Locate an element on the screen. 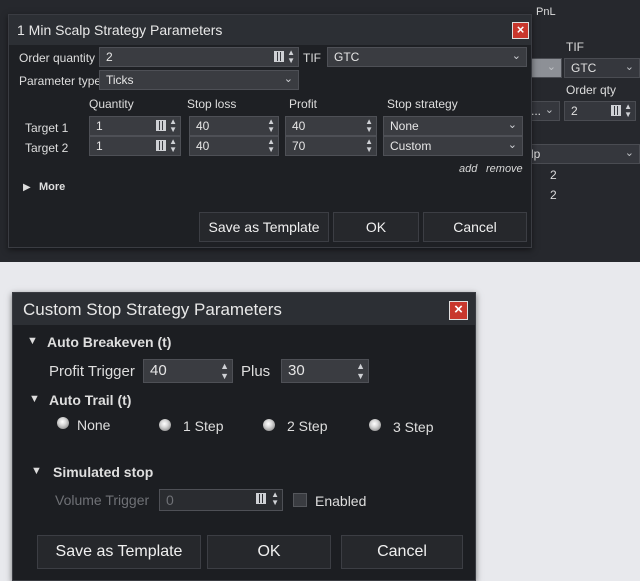 This screenshot has height=581, width=640. target-2-quantity: 1 ▲ ▼ is located at coordinates (135, 146).